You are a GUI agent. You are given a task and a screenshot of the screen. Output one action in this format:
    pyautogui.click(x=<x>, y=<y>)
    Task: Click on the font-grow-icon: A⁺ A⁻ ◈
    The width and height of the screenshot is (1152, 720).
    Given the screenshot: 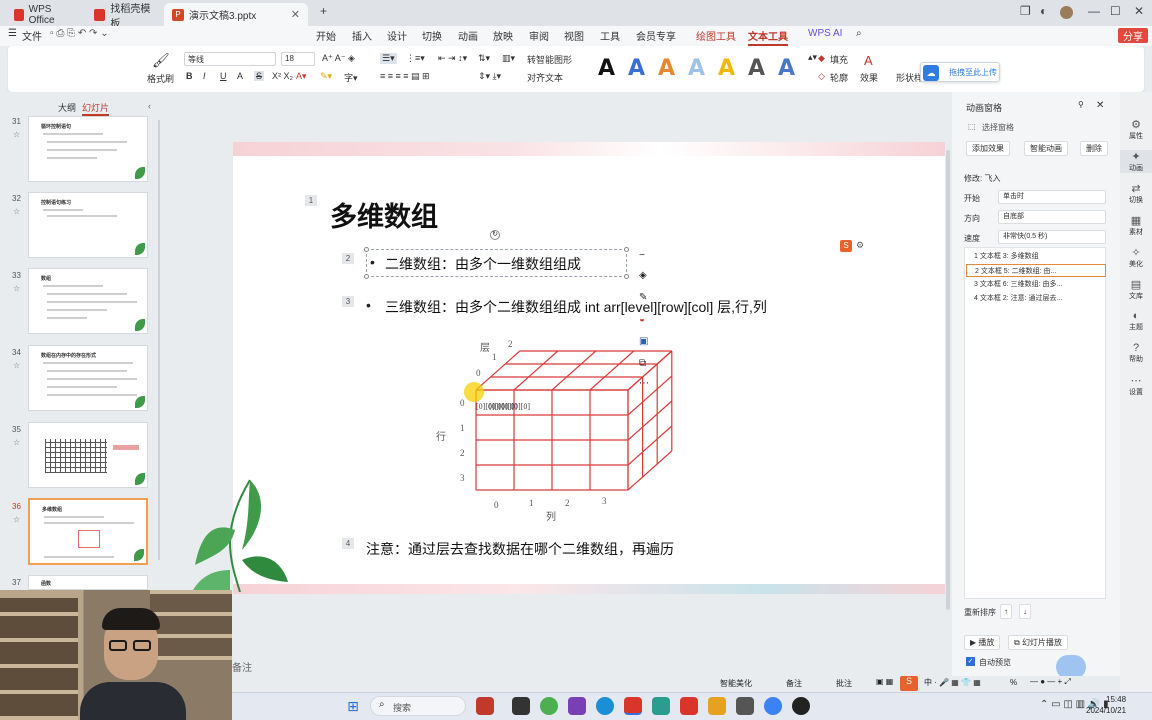 What is the action you would take?
    pyautogui.click(x=338, y=58)
    